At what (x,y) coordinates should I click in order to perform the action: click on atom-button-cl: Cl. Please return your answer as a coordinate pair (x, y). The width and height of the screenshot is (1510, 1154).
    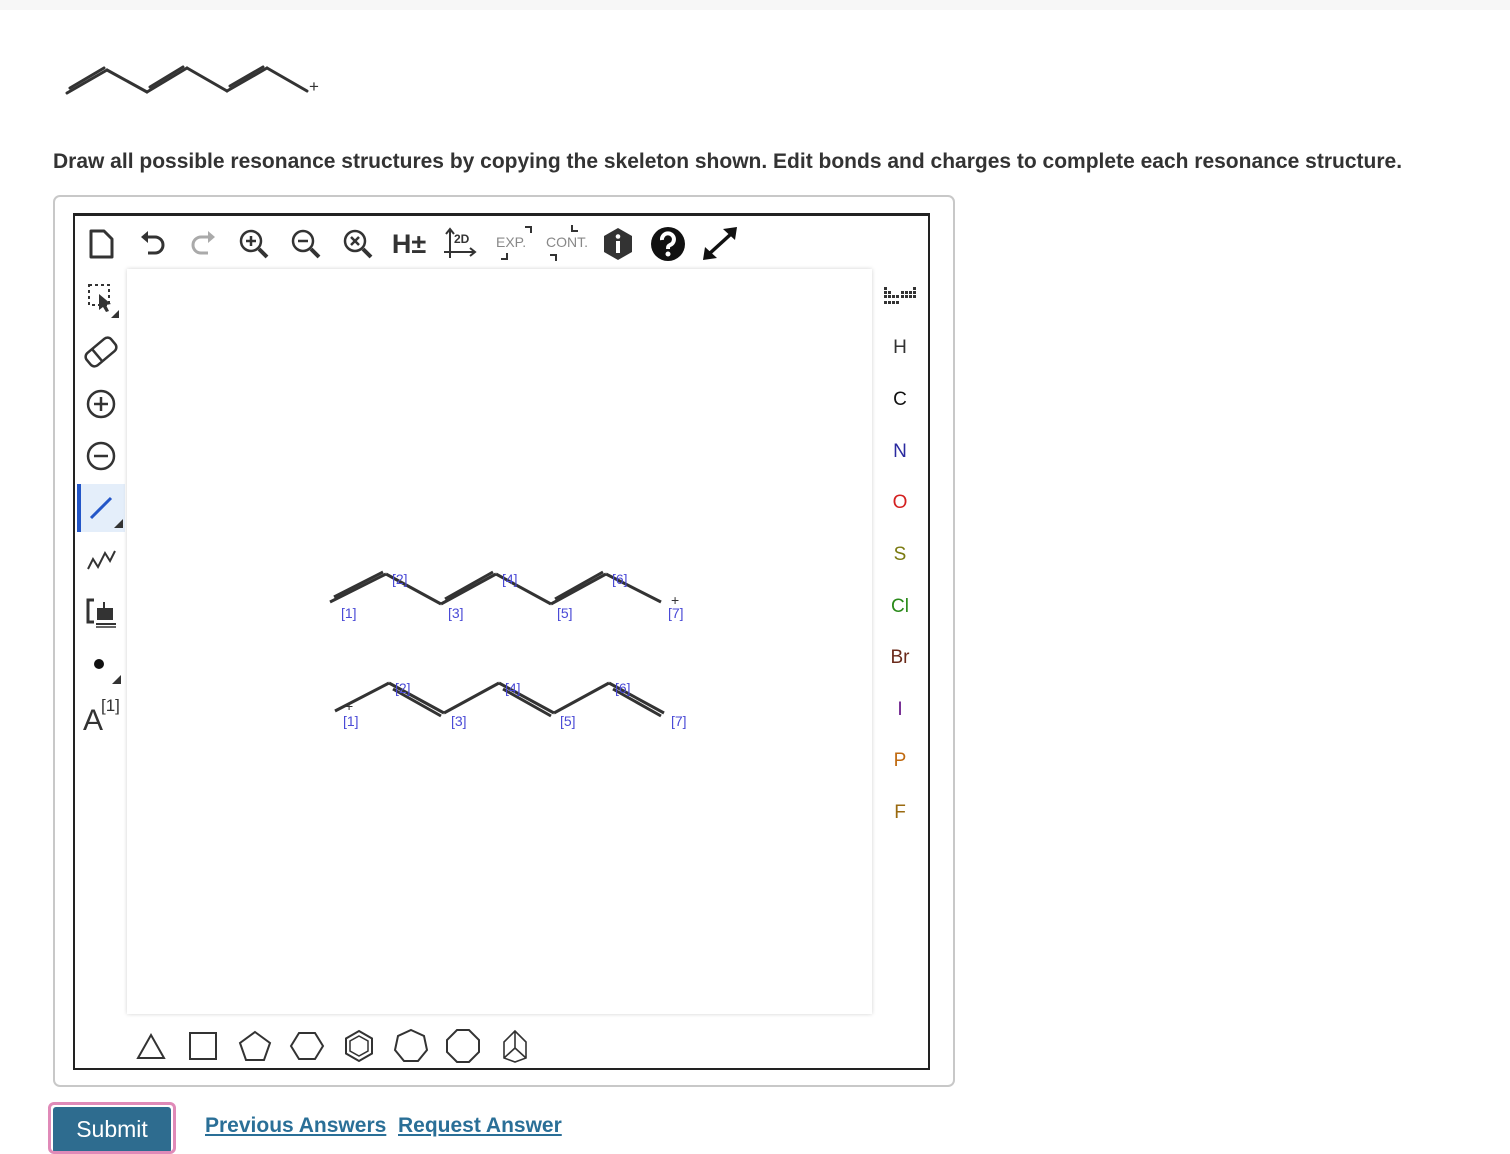
    Looking at the image, I should click on (900, 607).